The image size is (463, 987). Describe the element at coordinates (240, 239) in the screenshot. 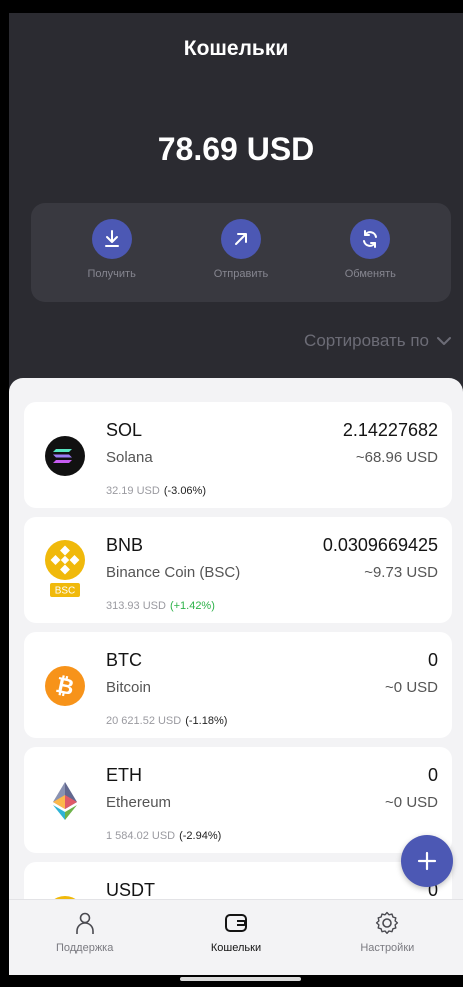

I see `send-arrow-icon` at that location.